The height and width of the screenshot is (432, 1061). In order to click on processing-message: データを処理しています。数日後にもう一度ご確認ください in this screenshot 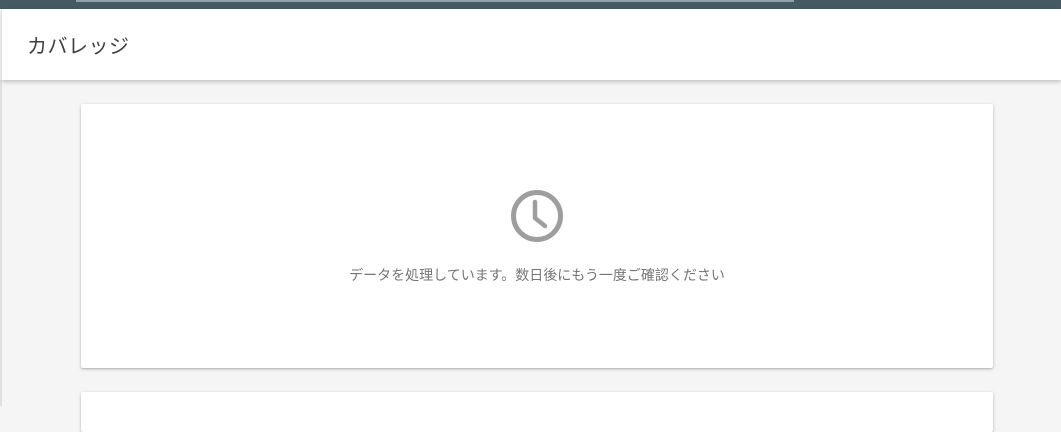, I will do `click(537, 276)`.